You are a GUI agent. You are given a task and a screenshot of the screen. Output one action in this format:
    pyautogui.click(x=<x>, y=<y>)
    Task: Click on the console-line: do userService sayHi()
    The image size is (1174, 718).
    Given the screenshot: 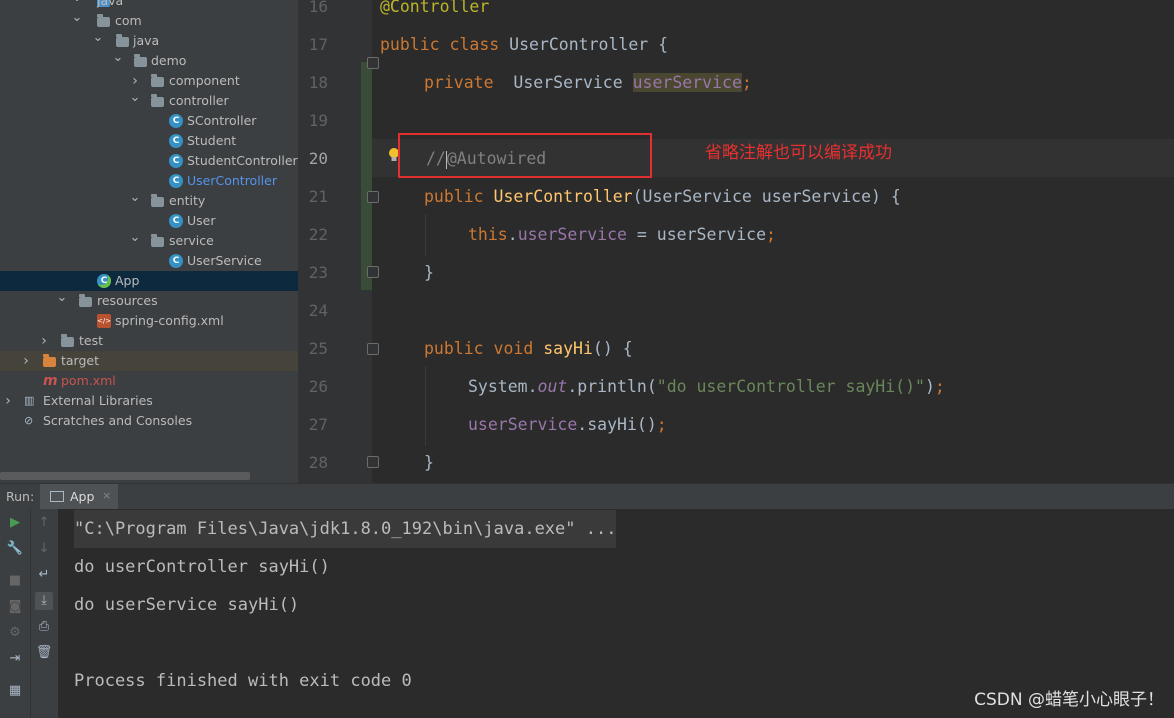 What is the action you would take?
    pyautogui.click(x=187, y=605)
    